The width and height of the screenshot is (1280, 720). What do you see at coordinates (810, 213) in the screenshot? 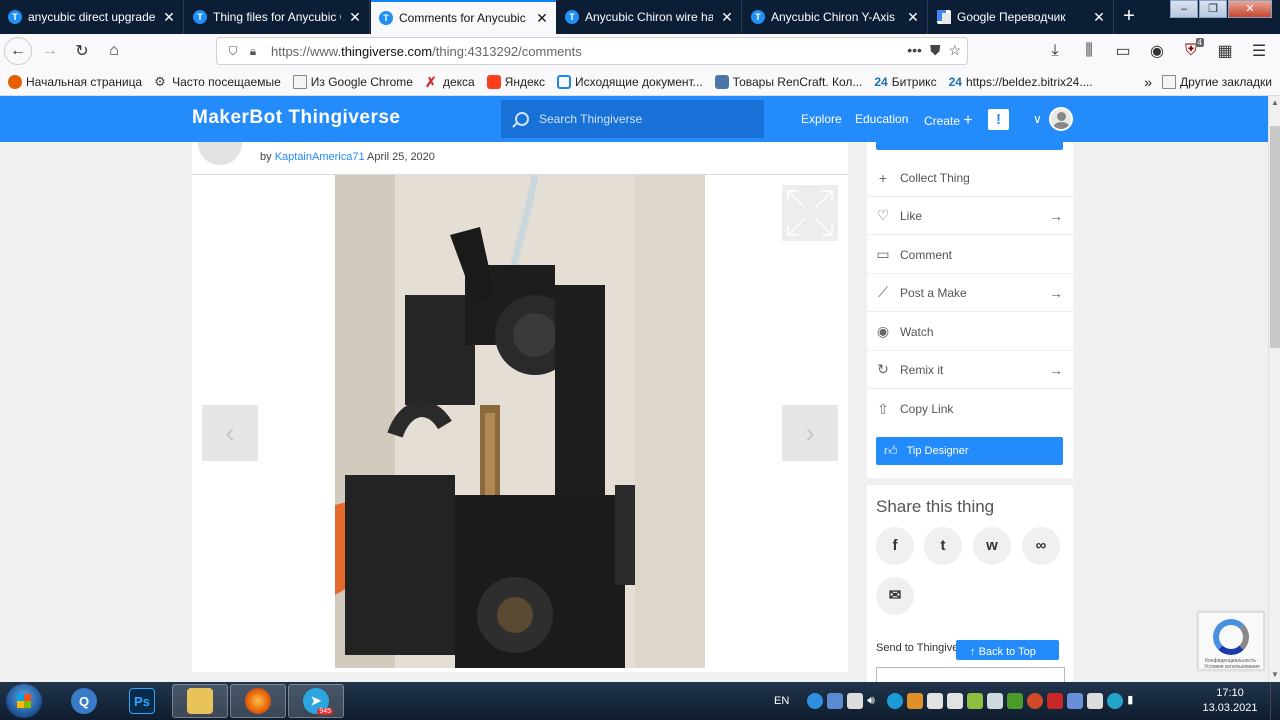
I see `fullscreen-expand-button` at bounding box center [810, 213].